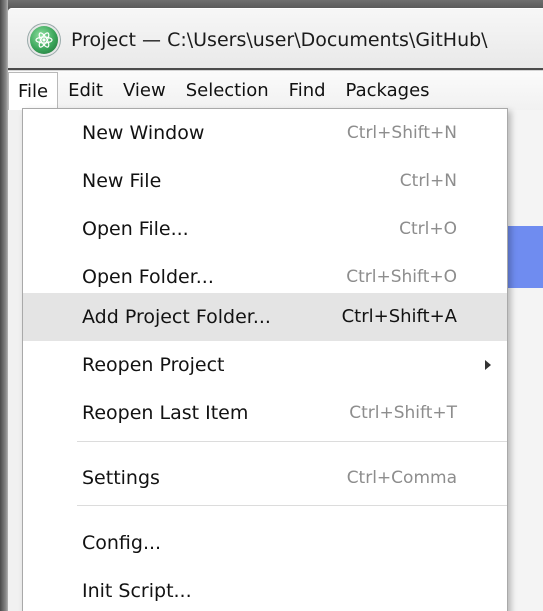  What do you see at coordinates (144, 91) in the screenshot?
I see `menu-view: View` at bounding box center [144, 91].